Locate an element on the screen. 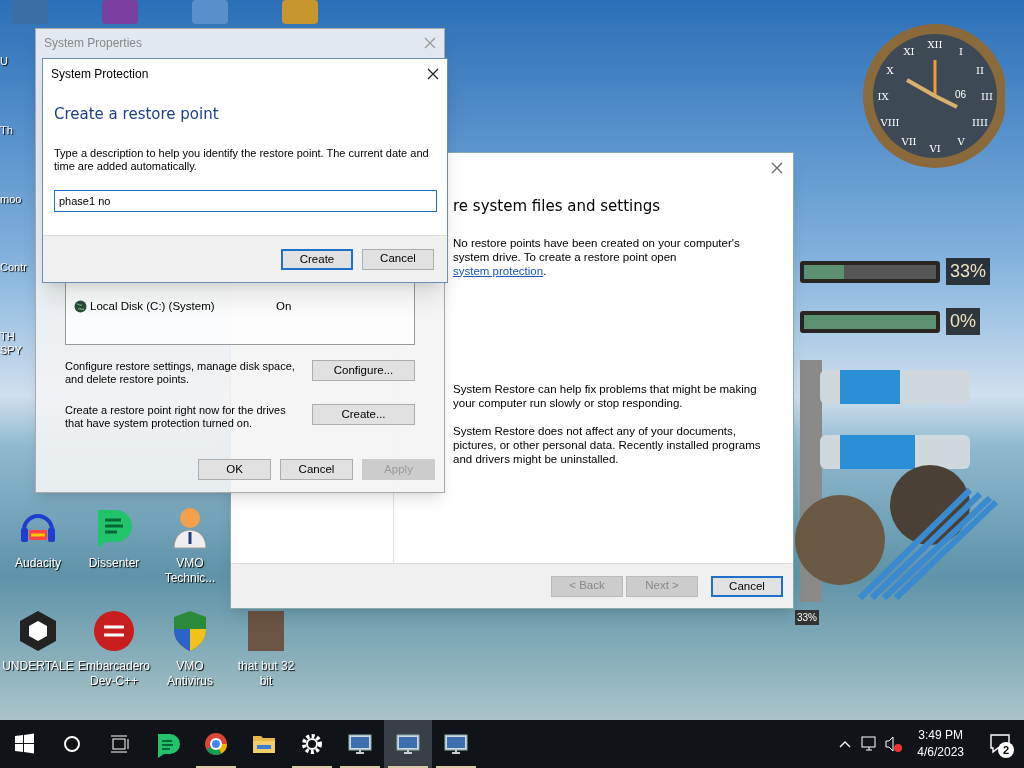 Image resolution: width=1024 pixels, height=768 pixels. icon-label: UNDERTALE is located at coordinates (38, 666).